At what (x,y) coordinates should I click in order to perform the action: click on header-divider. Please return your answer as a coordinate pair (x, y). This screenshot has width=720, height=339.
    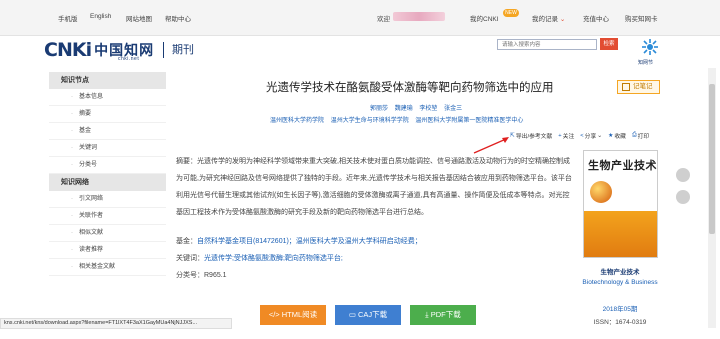
    Looking at the image, I should click on (163, 50).